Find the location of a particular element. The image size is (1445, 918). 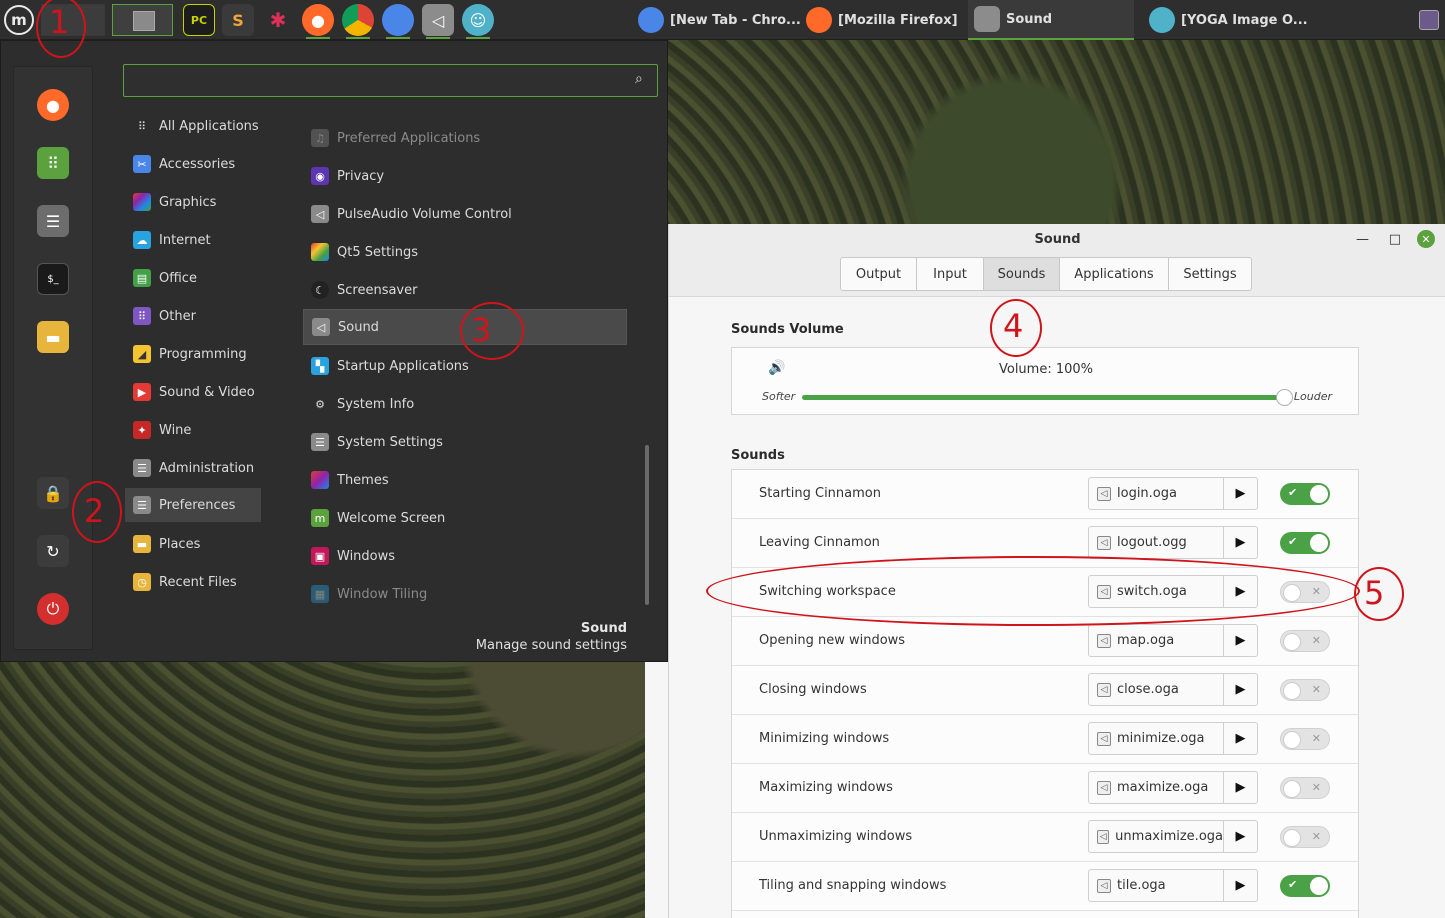

fav-firefox-icon: ● is located at coordinates (53, 105).